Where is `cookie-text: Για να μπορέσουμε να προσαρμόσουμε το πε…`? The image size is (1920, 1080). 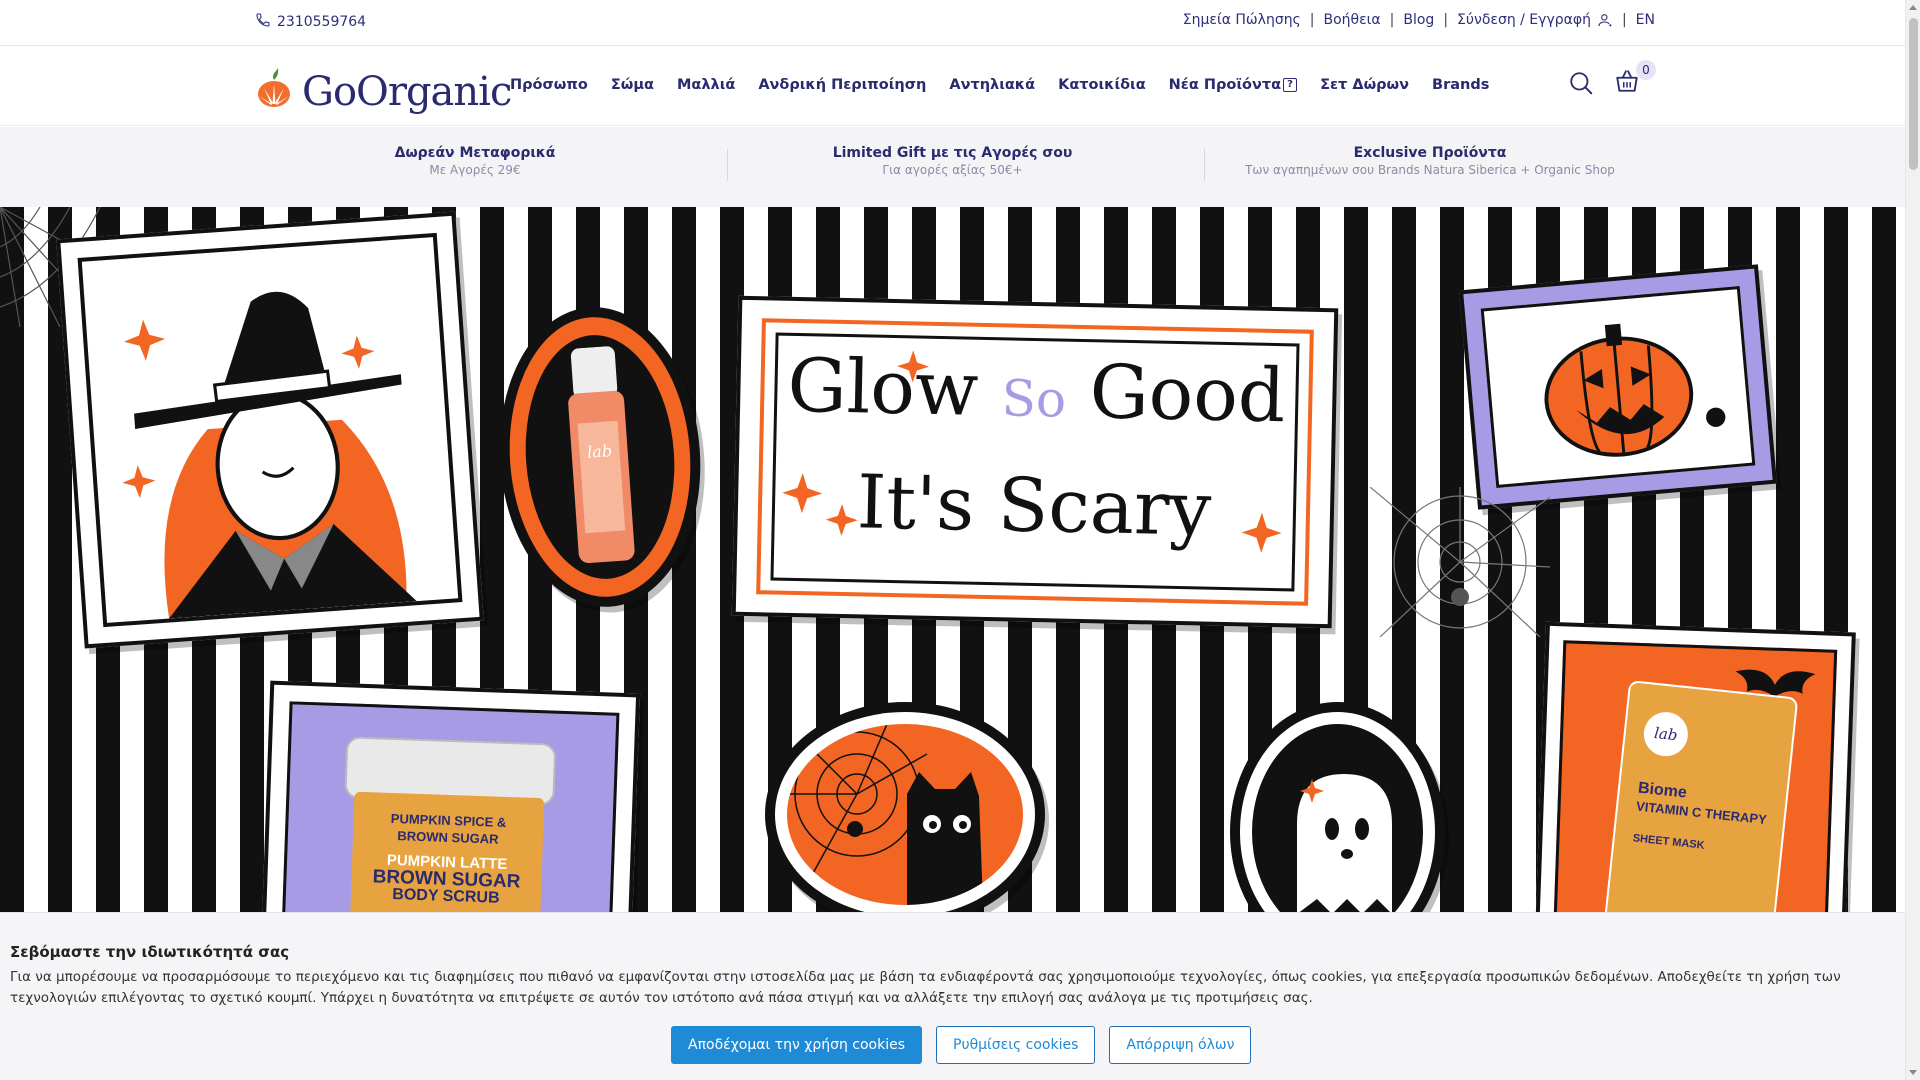 cookie-text: Για να μπορέσουμε να προσαρμόσουμε το πε… is located at coordinates (925, 987).